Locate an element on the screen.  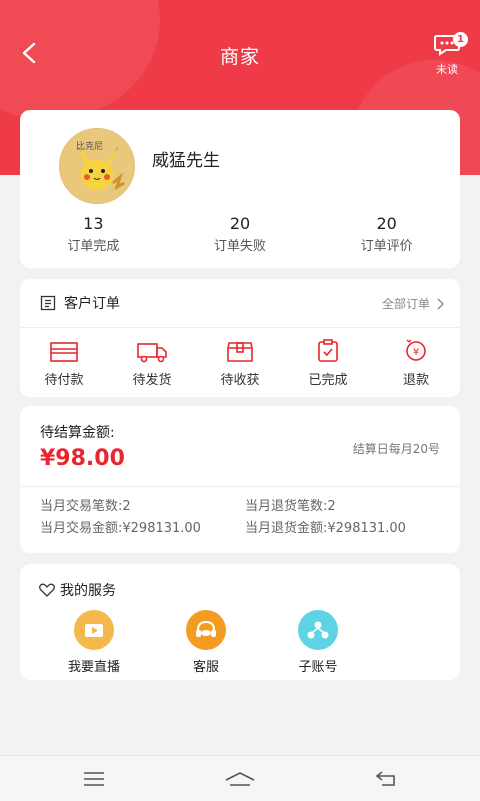
sub-account-icon is located at coordinates (318, 630).